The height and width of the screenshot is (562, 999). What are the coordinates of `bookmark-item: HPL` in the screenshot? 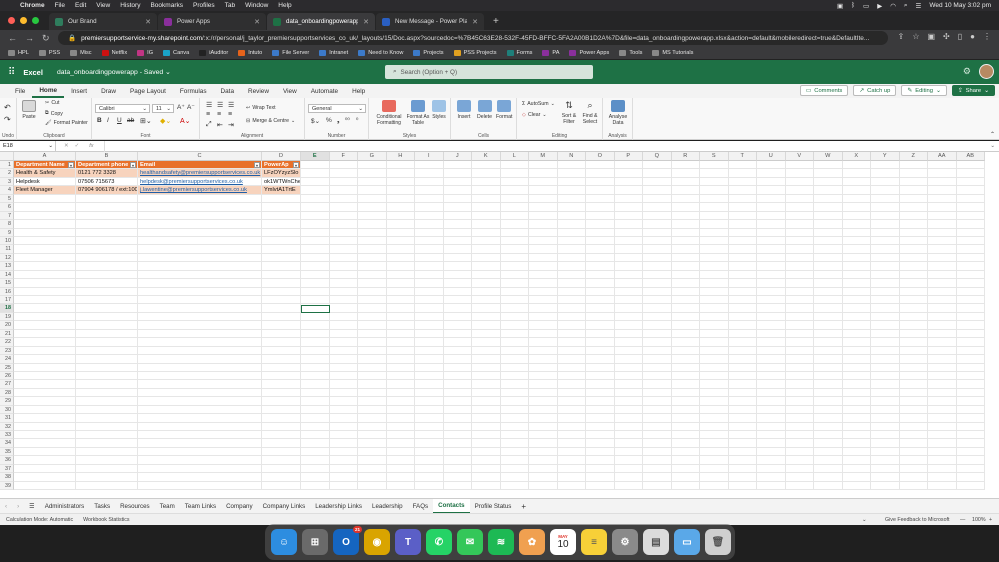 It's located at (18, 52).